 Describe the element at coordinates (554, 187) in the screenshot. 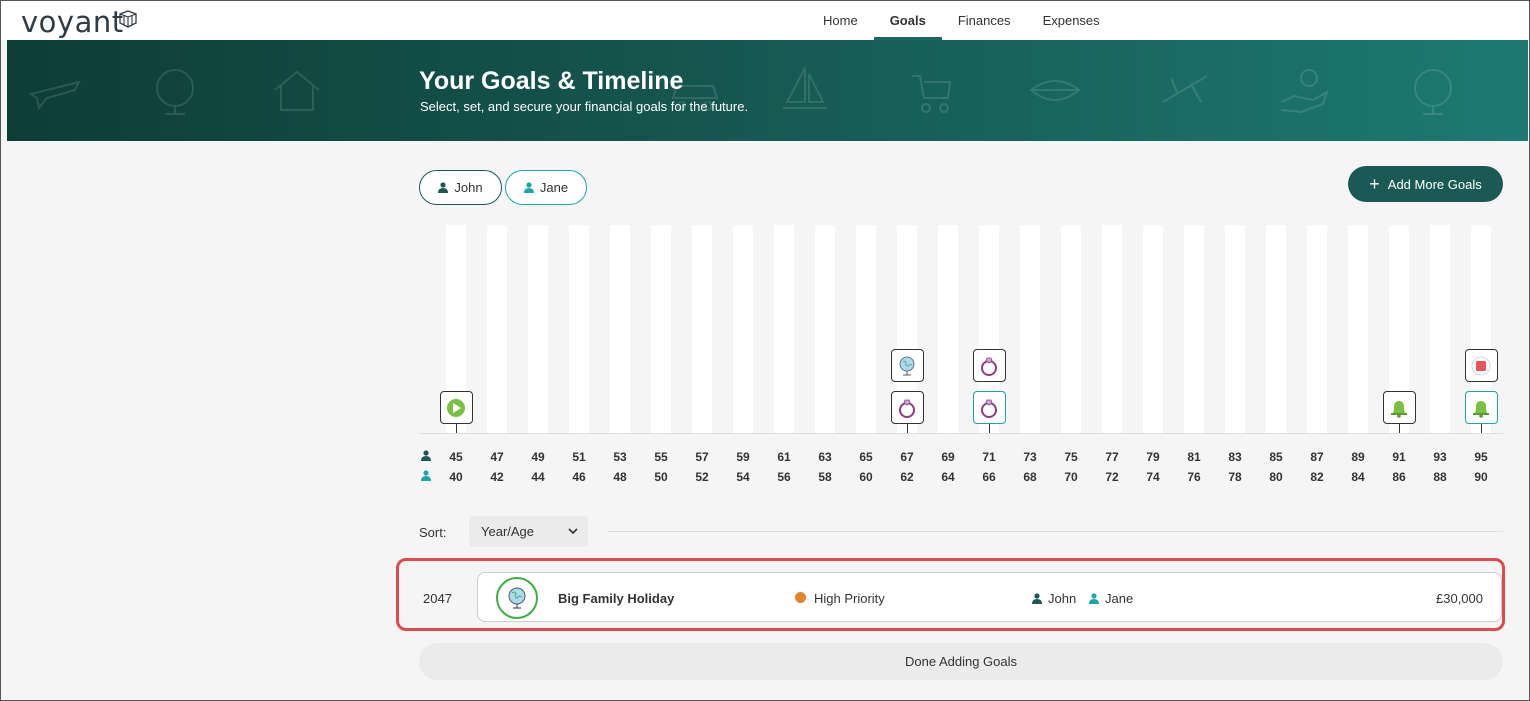

I see `filter-jane-label: Jane` at that location.